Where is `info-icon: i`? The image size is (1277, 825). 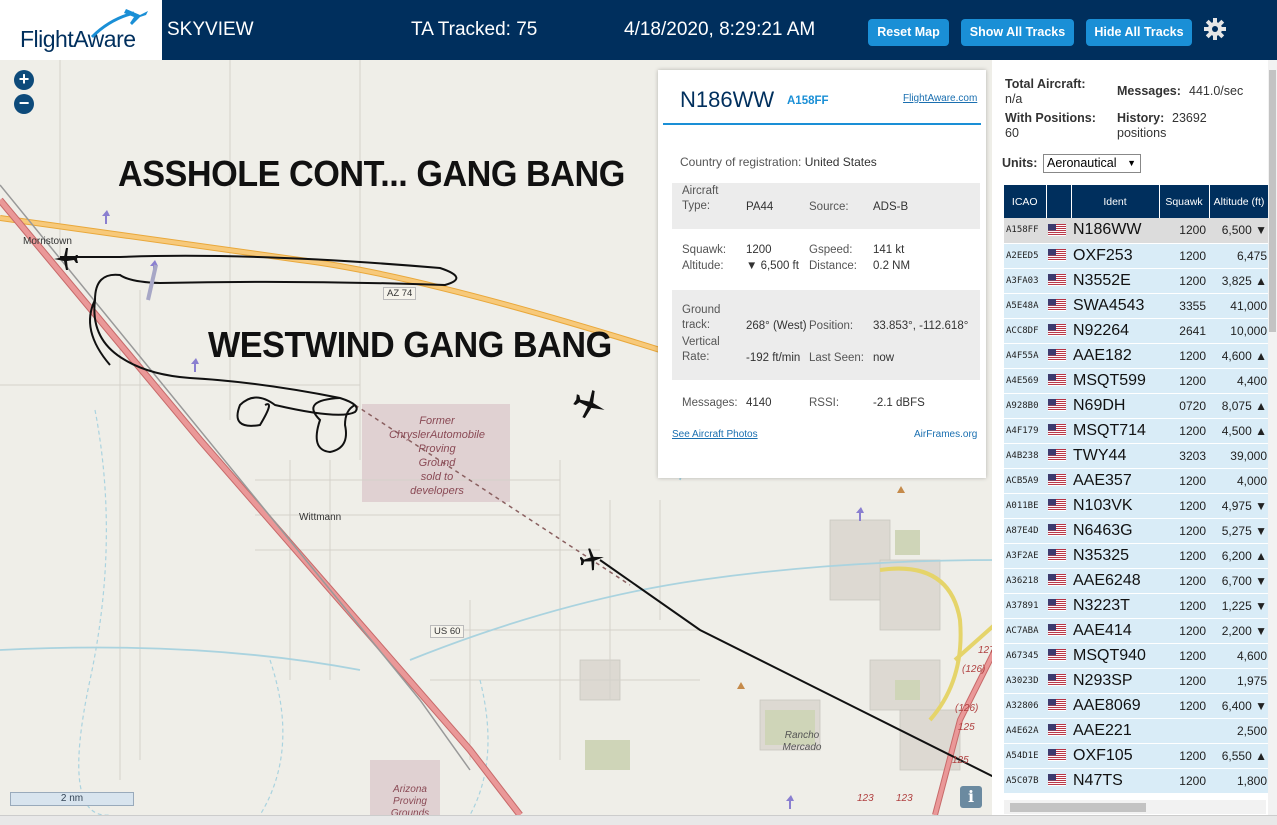
info-icon: i is located at coordinates (971, 797).